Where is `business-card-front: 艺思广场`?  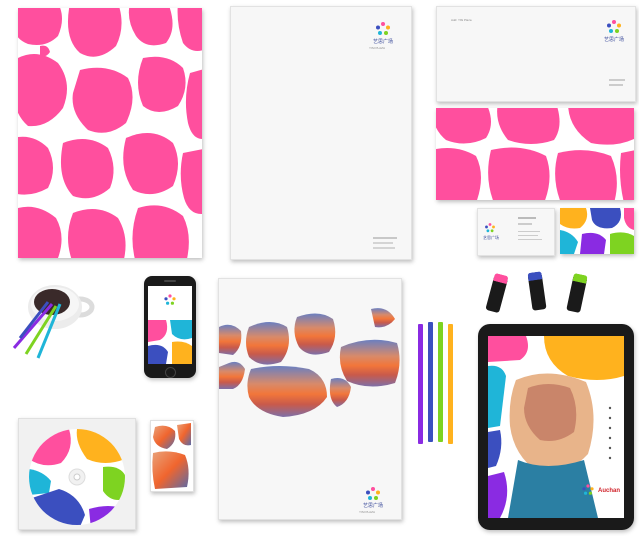
business-card-front: 艺思广场 is located at coordinates (516, 232).